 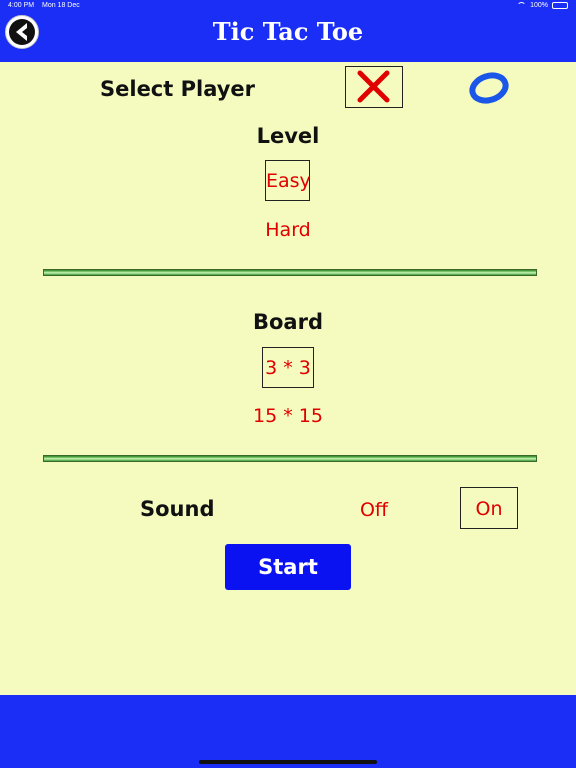 I want to click on header-bar: Tic Tac Toe, so click(x=288, y=38).